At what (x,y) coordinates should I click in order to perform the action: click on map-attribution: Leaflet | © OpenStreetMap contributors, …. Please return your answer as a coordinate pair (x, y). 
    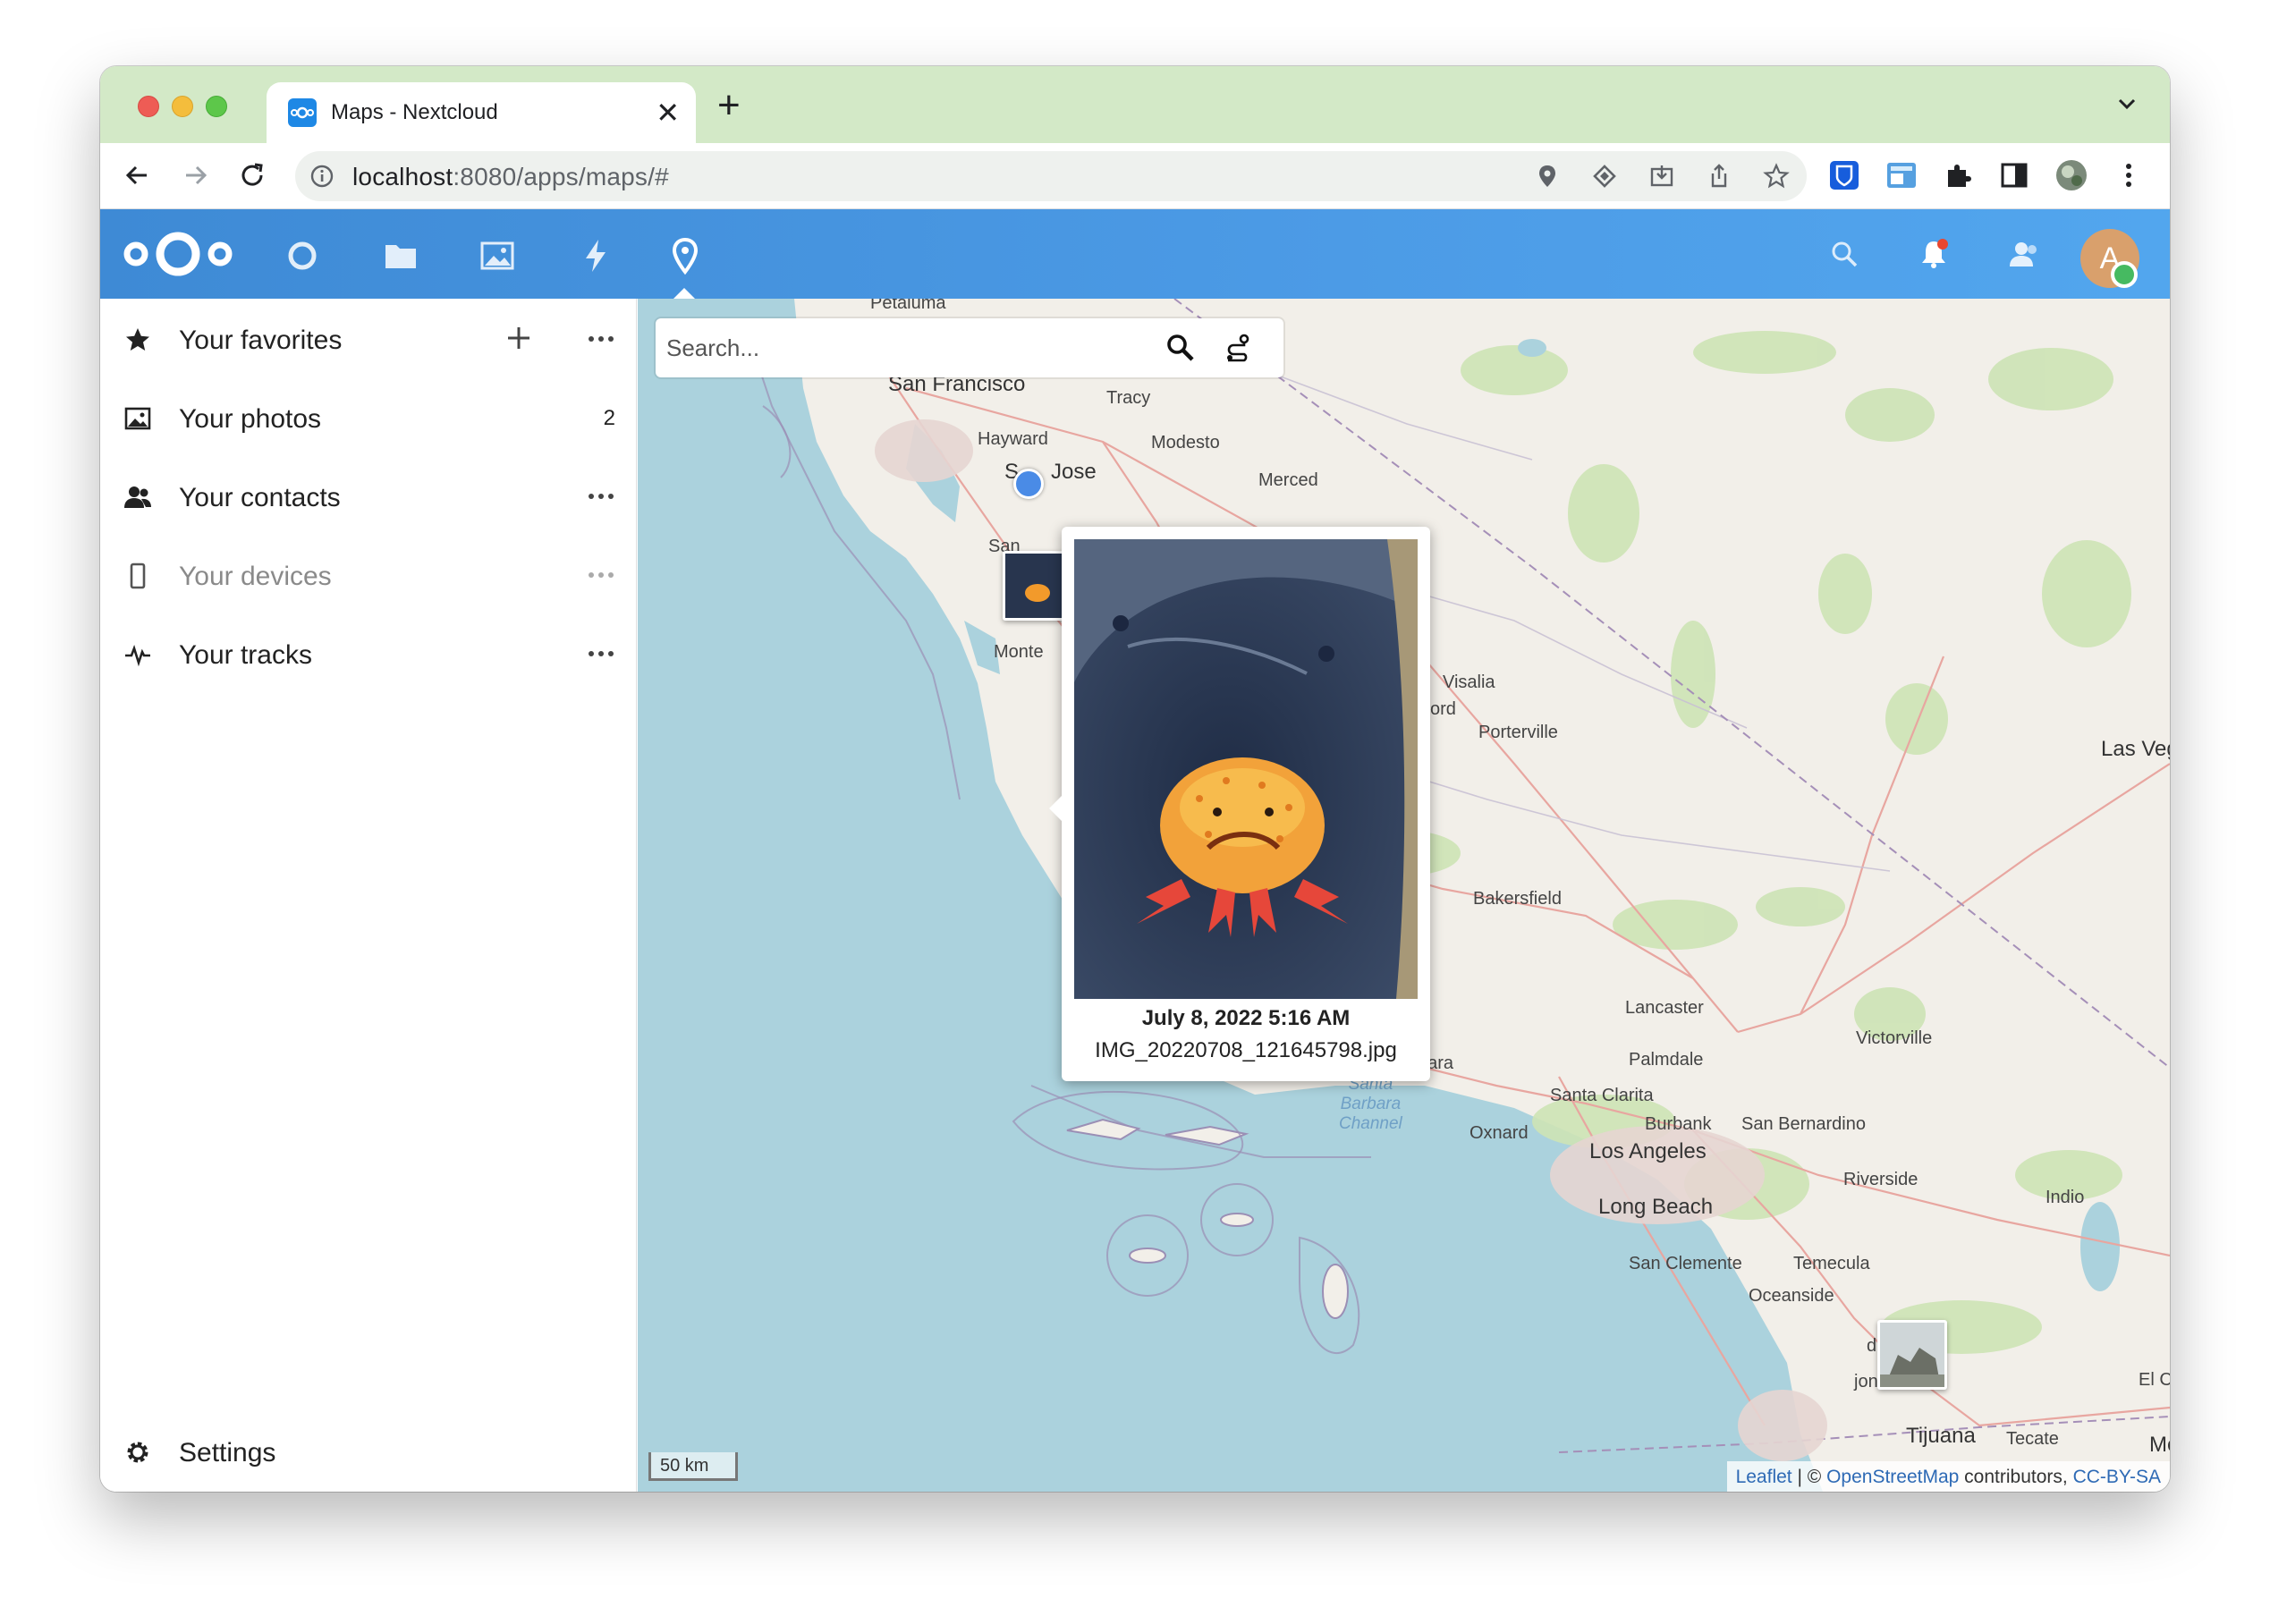
    Looking at the image, I should click on (1948, 1477).